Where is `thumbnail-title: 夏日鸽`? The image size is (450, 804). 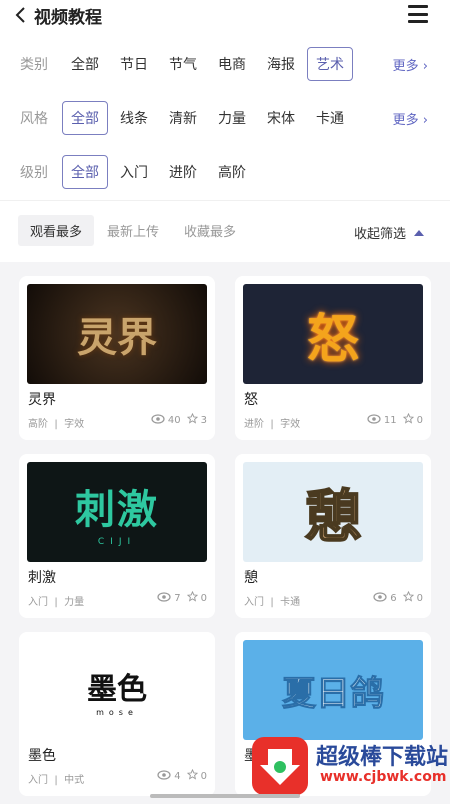
thumbnail-title: 夏日鸽 is located at coordinates (333, 693).